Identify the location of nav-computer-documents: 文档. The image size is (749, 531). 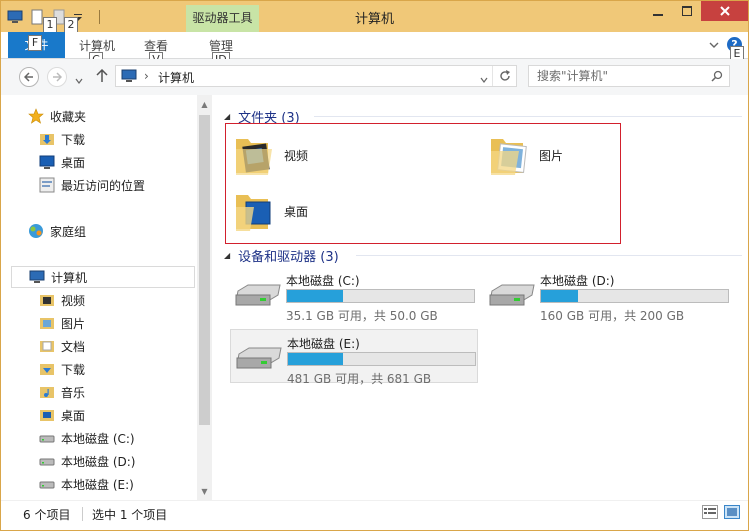
(62, 346).